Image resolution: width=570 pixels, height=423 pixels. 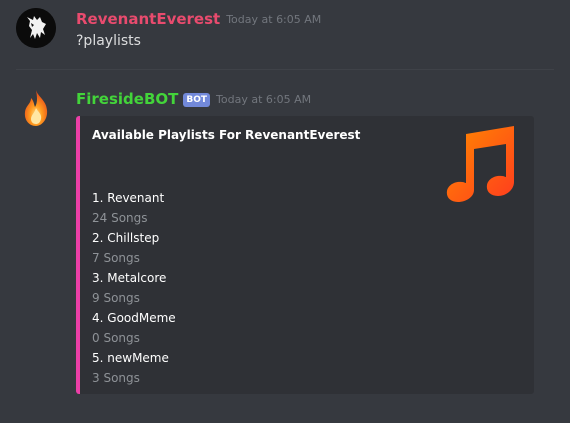 I want to click on playlist-song-count: 9 Songs, so click(x=116, y=298).